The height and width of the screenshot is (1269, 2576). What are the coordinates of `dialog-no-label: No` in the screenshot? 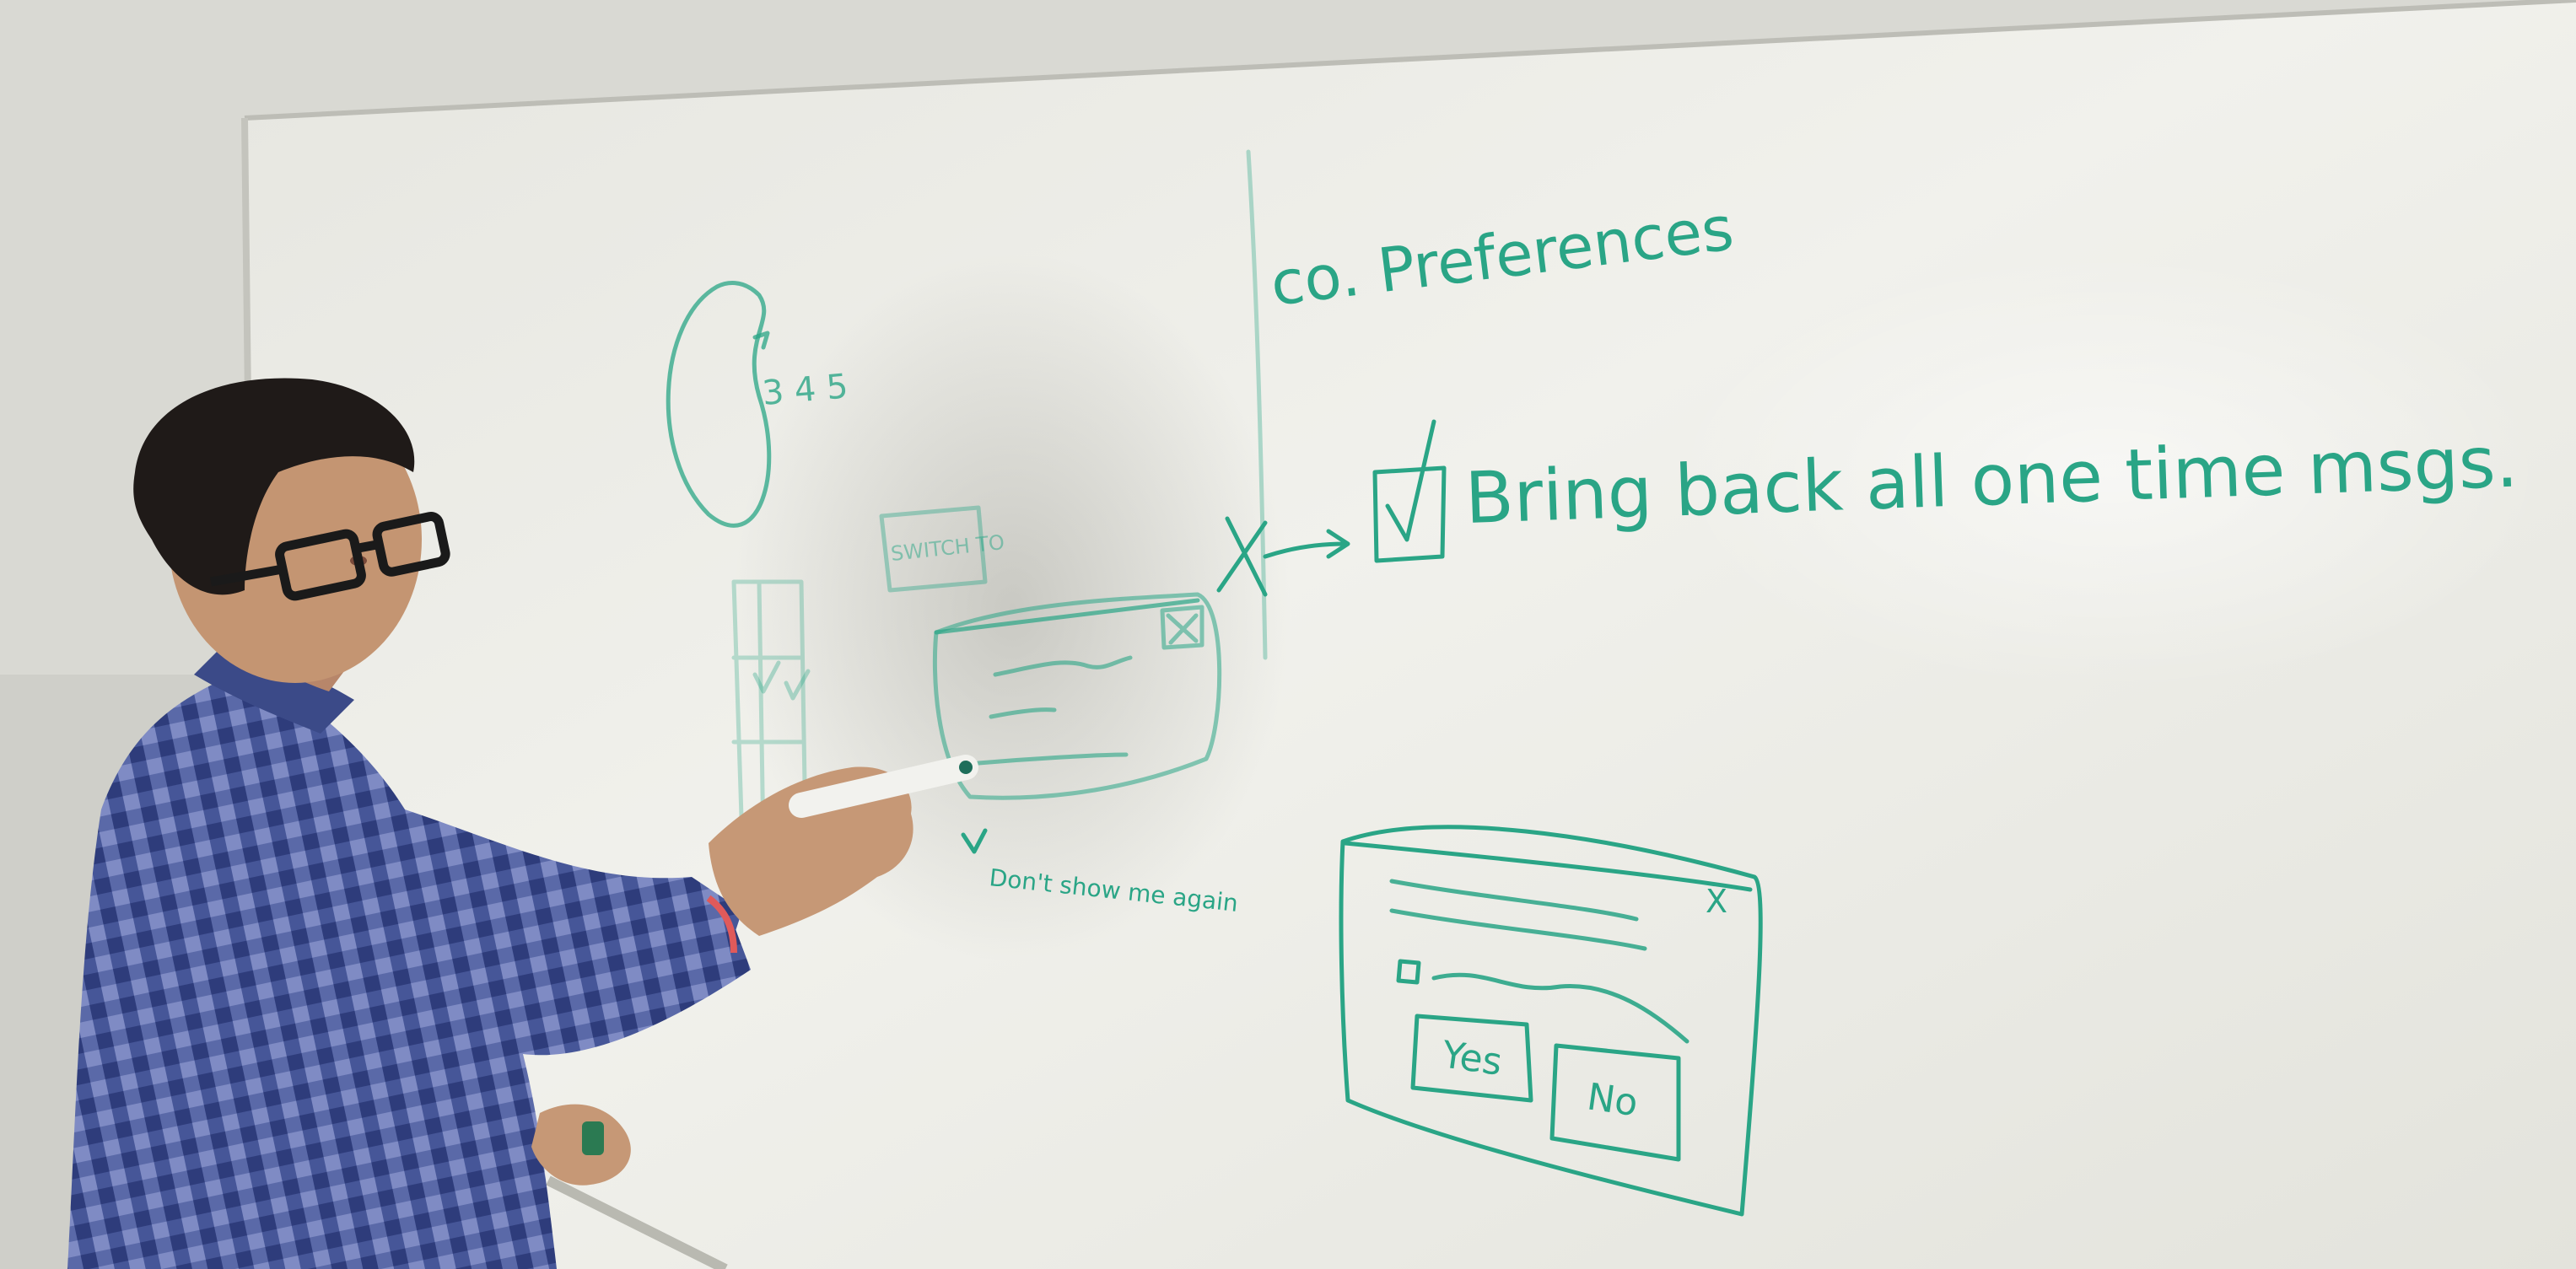 It's located at (1612, 1100).